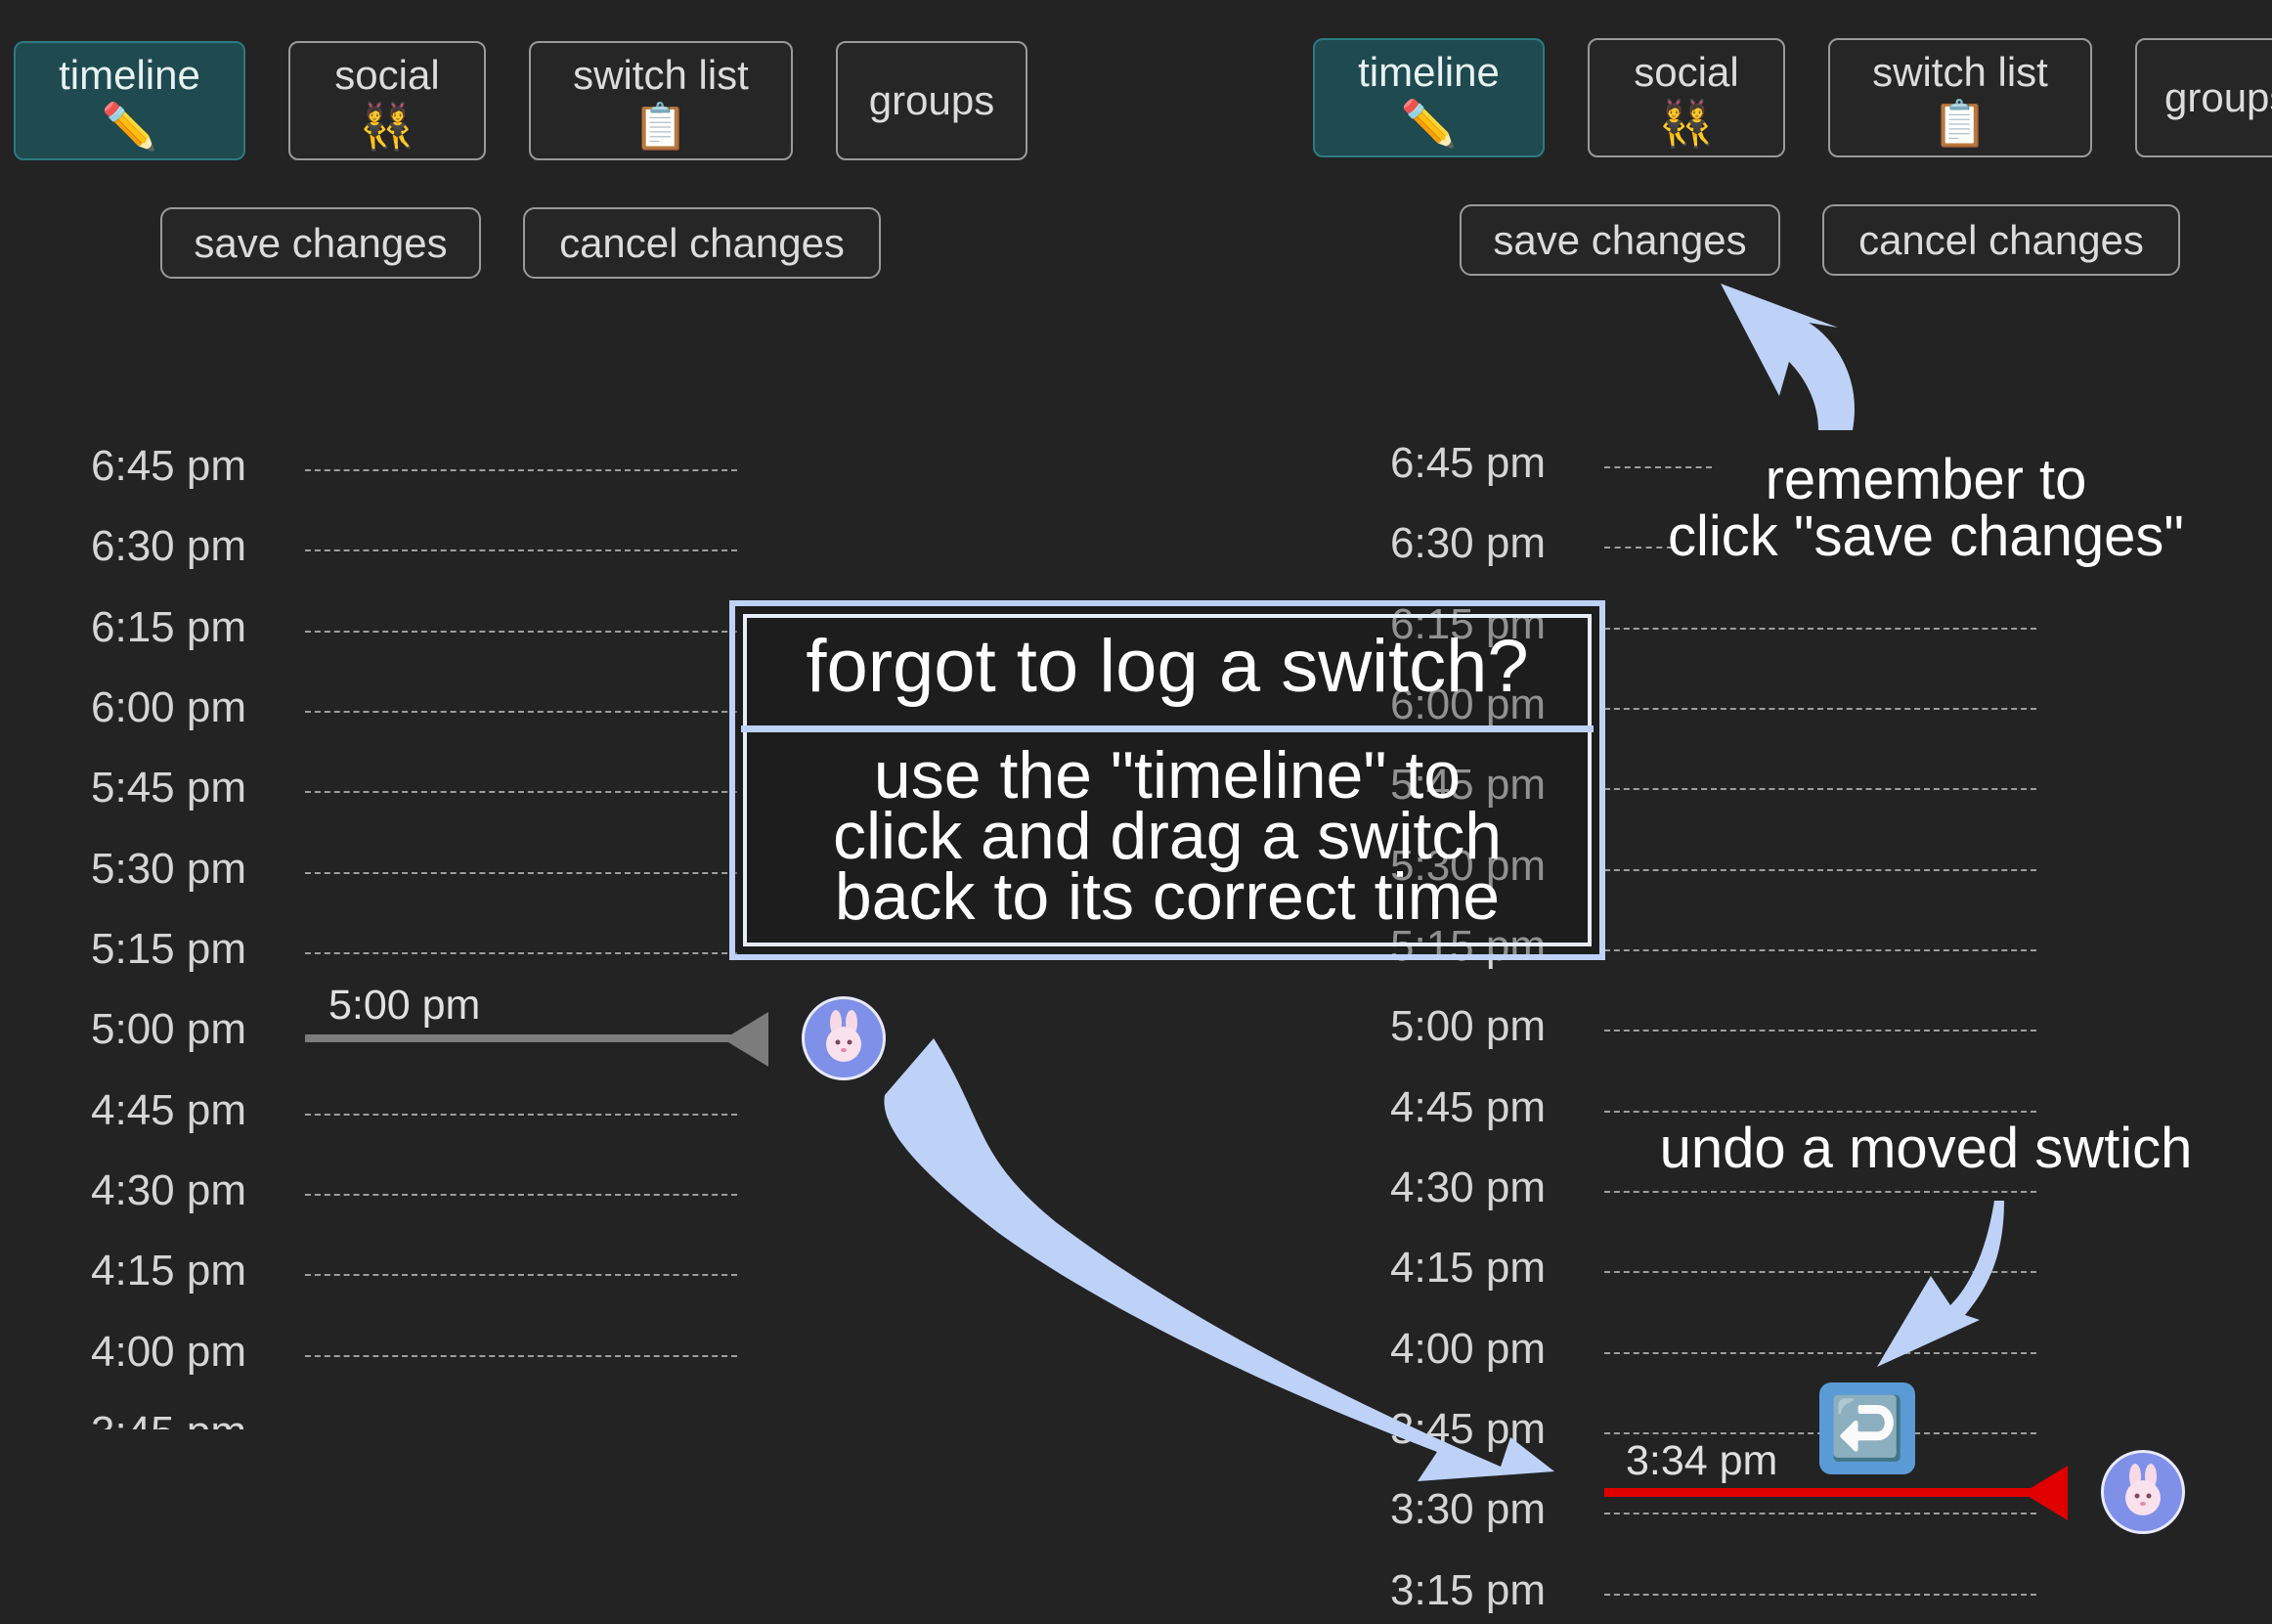  What do you see at coordinates (168, 949) in the screenshot?
I see `tick-label: 5:15 pm` at bounding box center [168, 949].